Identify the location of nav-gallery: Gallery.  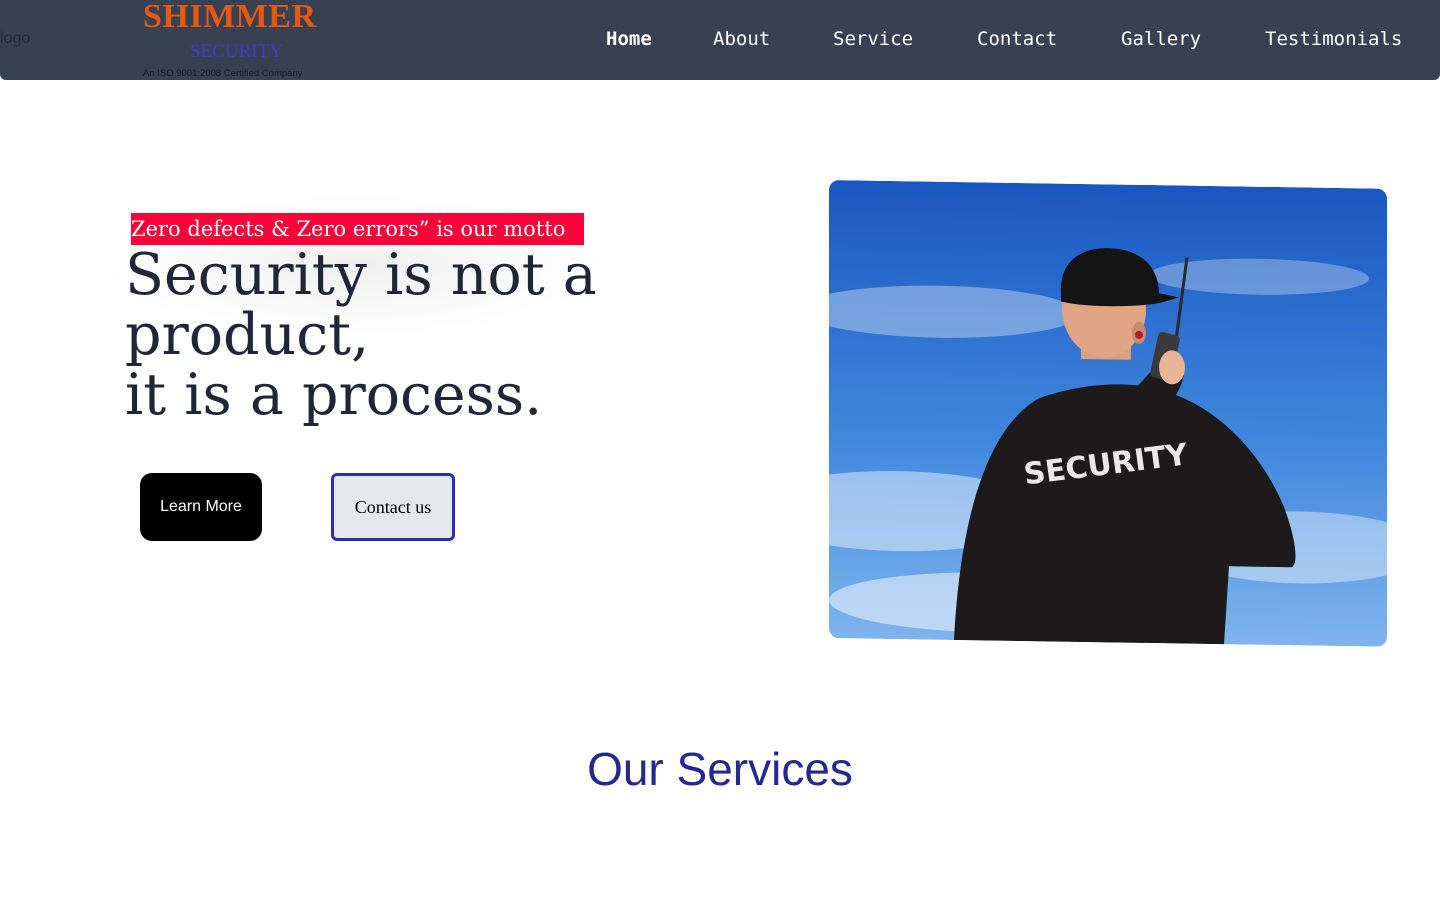
(1161, 39).